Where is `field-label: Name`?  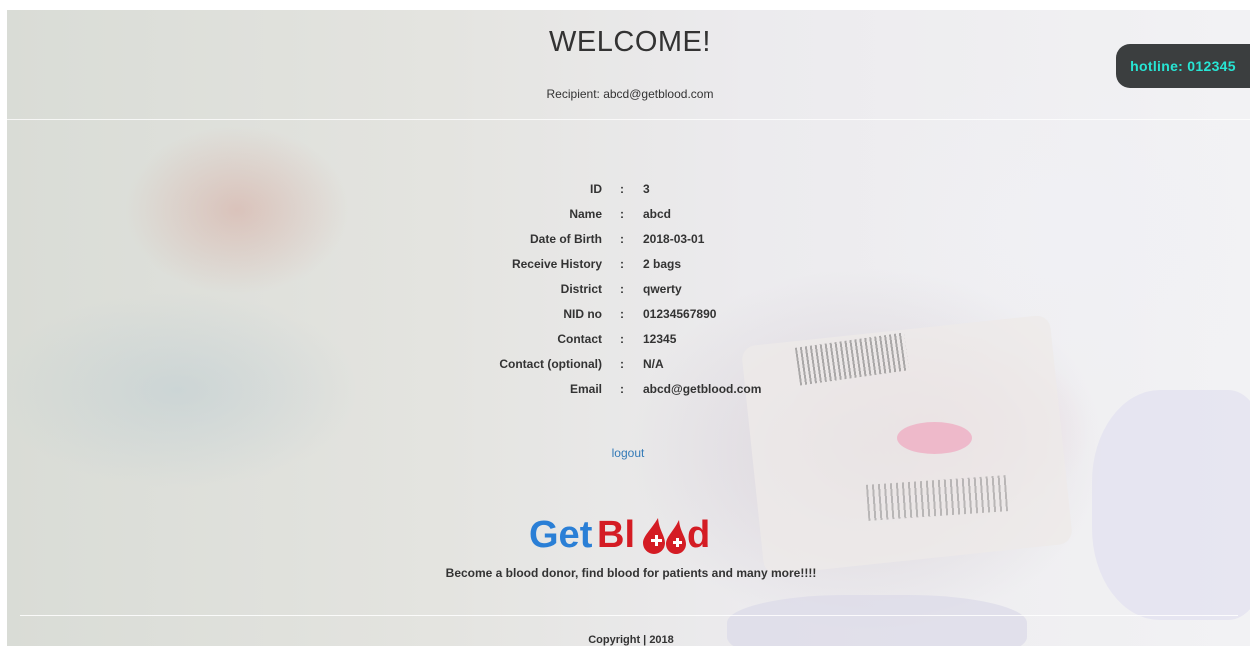 field-label: Name is located at coordinates (585, 214).